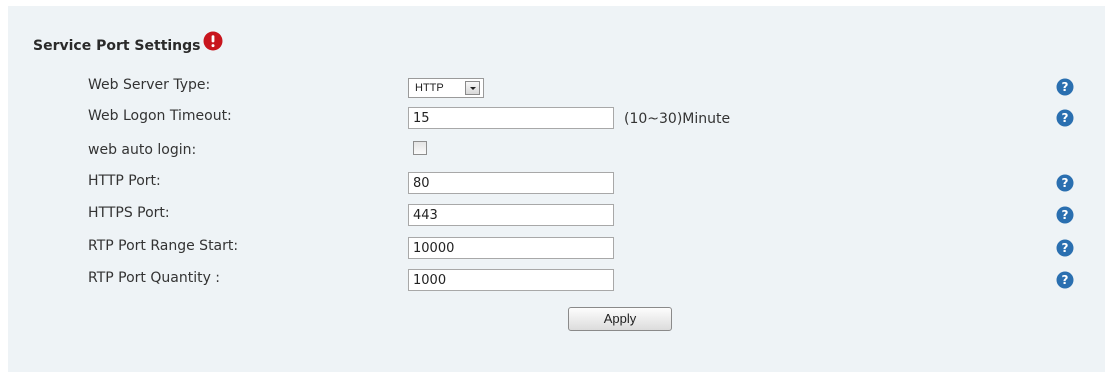  Describe the element at coordinates (429, 88) in the screenshot. I see `web-server-type-value: HTTP` at that location.